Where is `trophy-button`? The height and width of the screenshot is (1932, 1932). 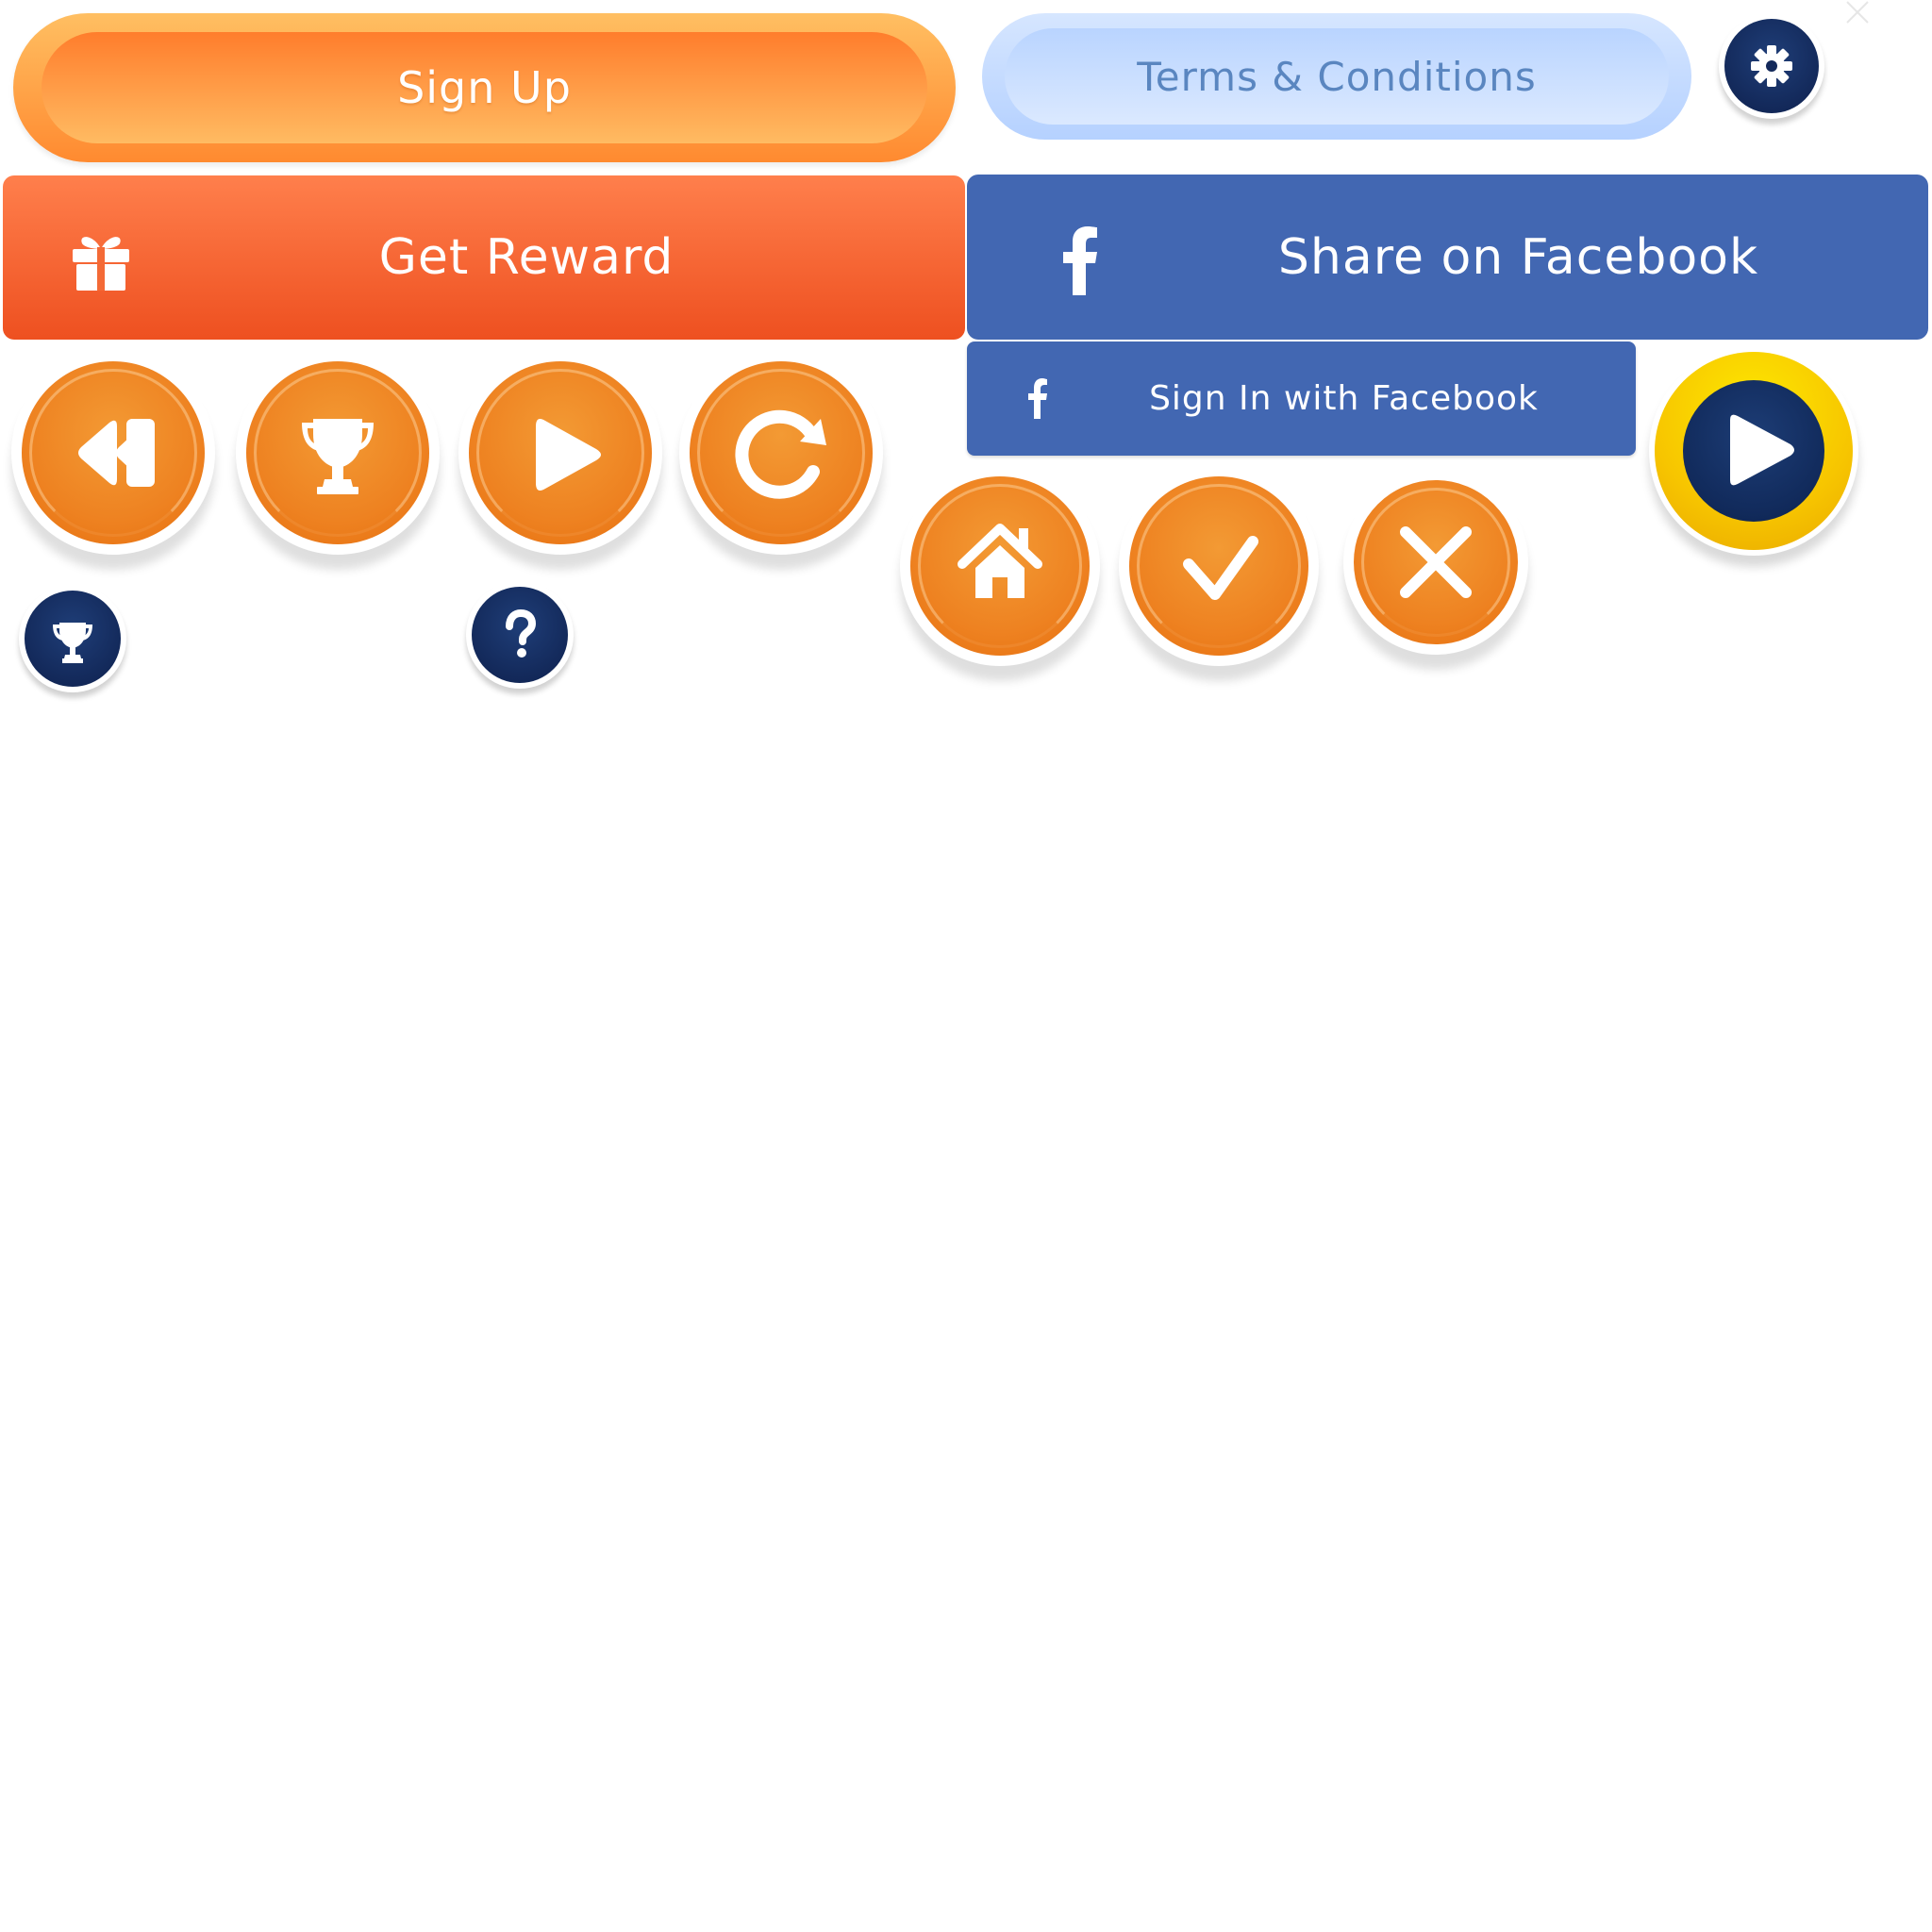
trophy-button is located at coordinates (338, 453).